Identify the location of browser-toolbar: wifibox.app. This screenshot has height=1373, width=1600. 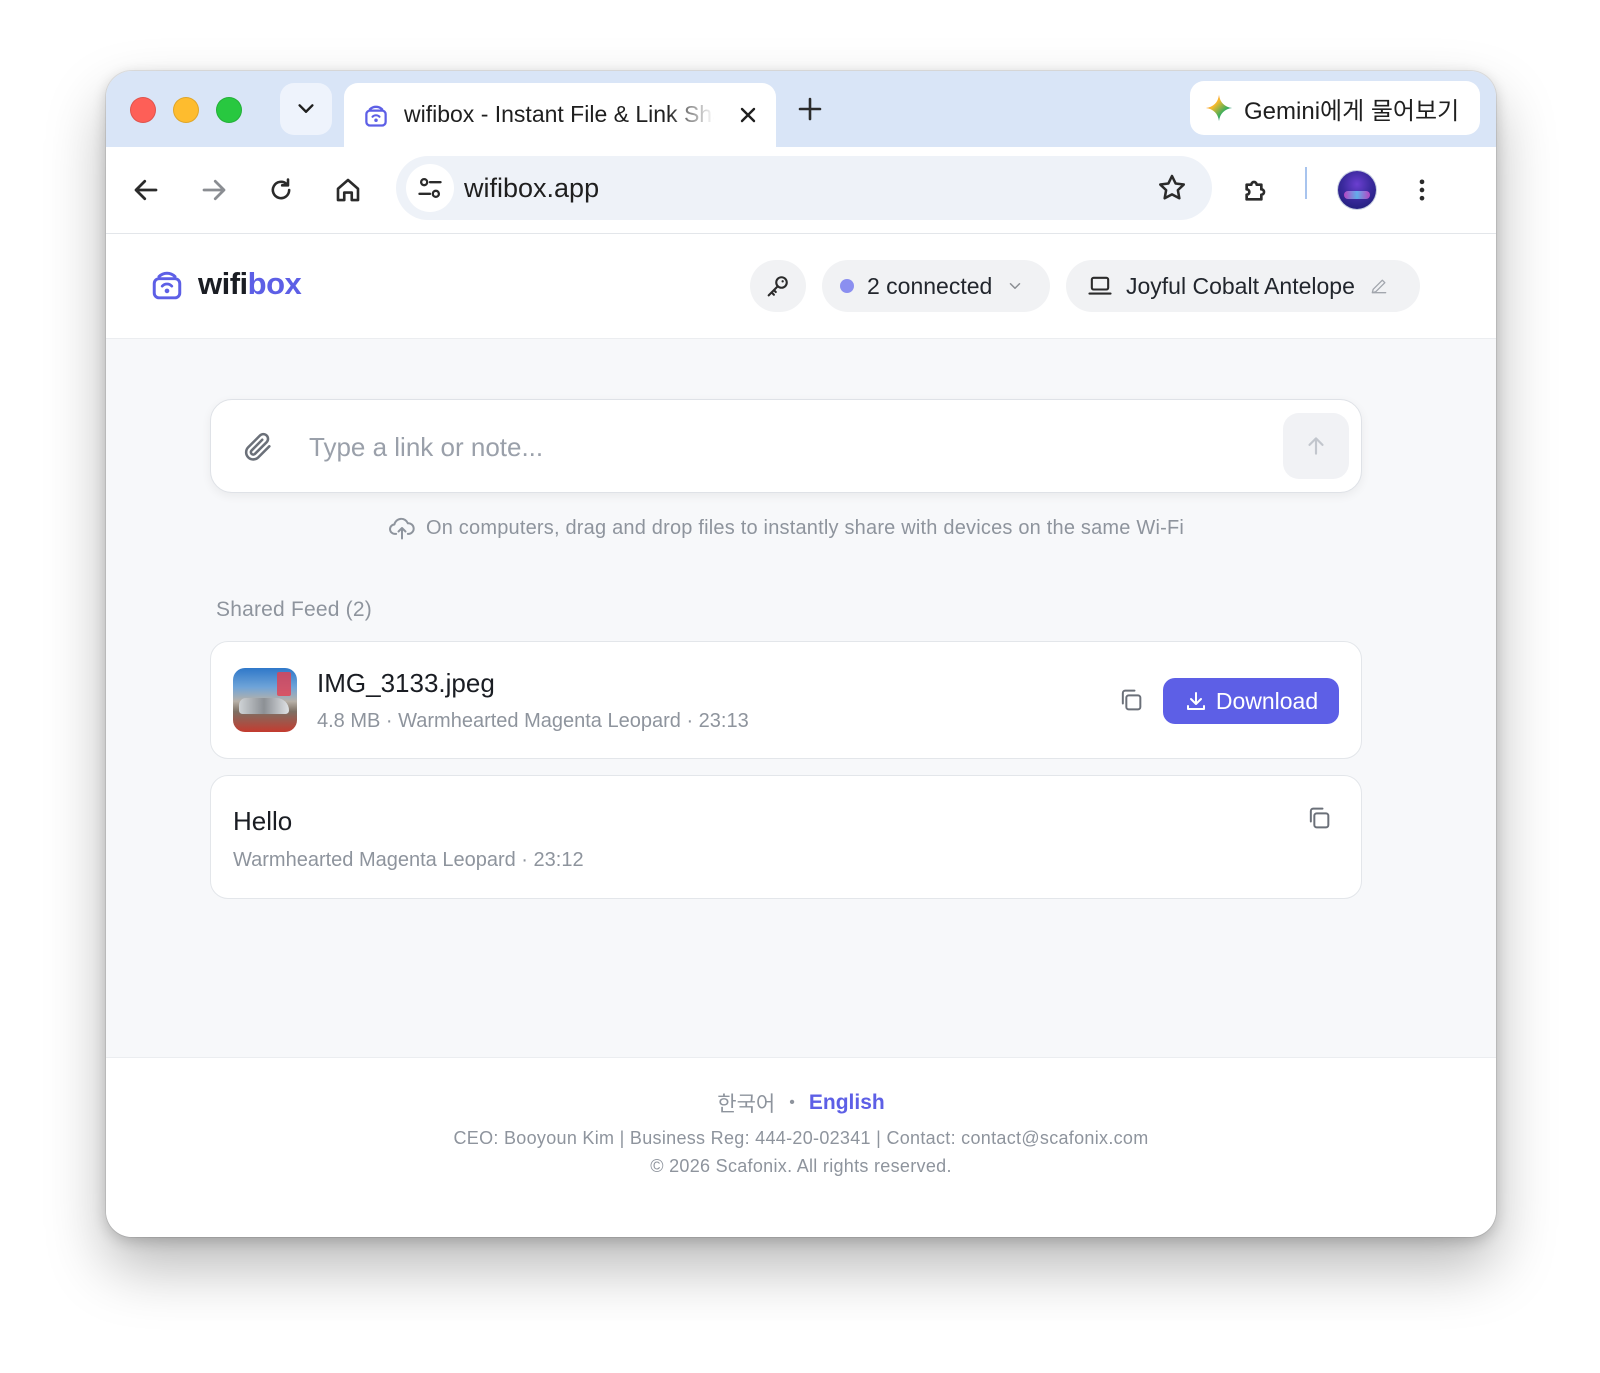
(801, 190).